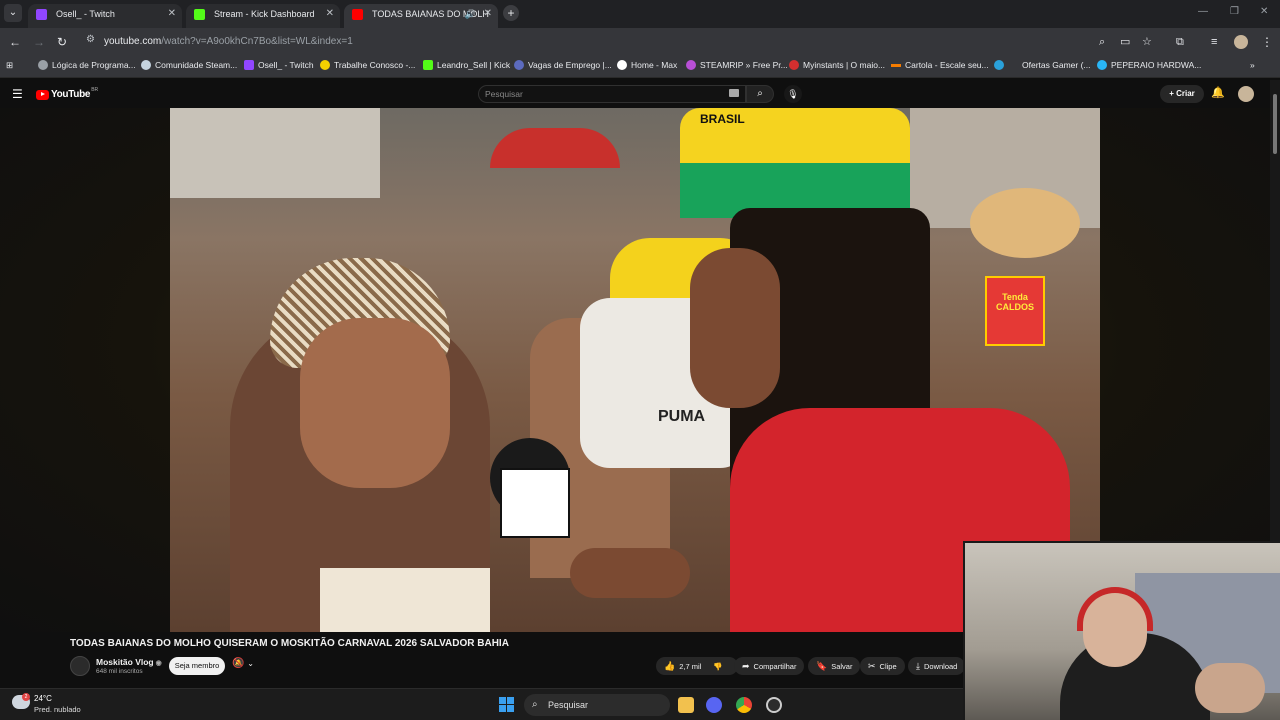 The image size is (1280, 720). What do you see at coordinates (1121, 630) in the screenshot?
I see `streamer-webcam` at bounding box center [1121, 630].